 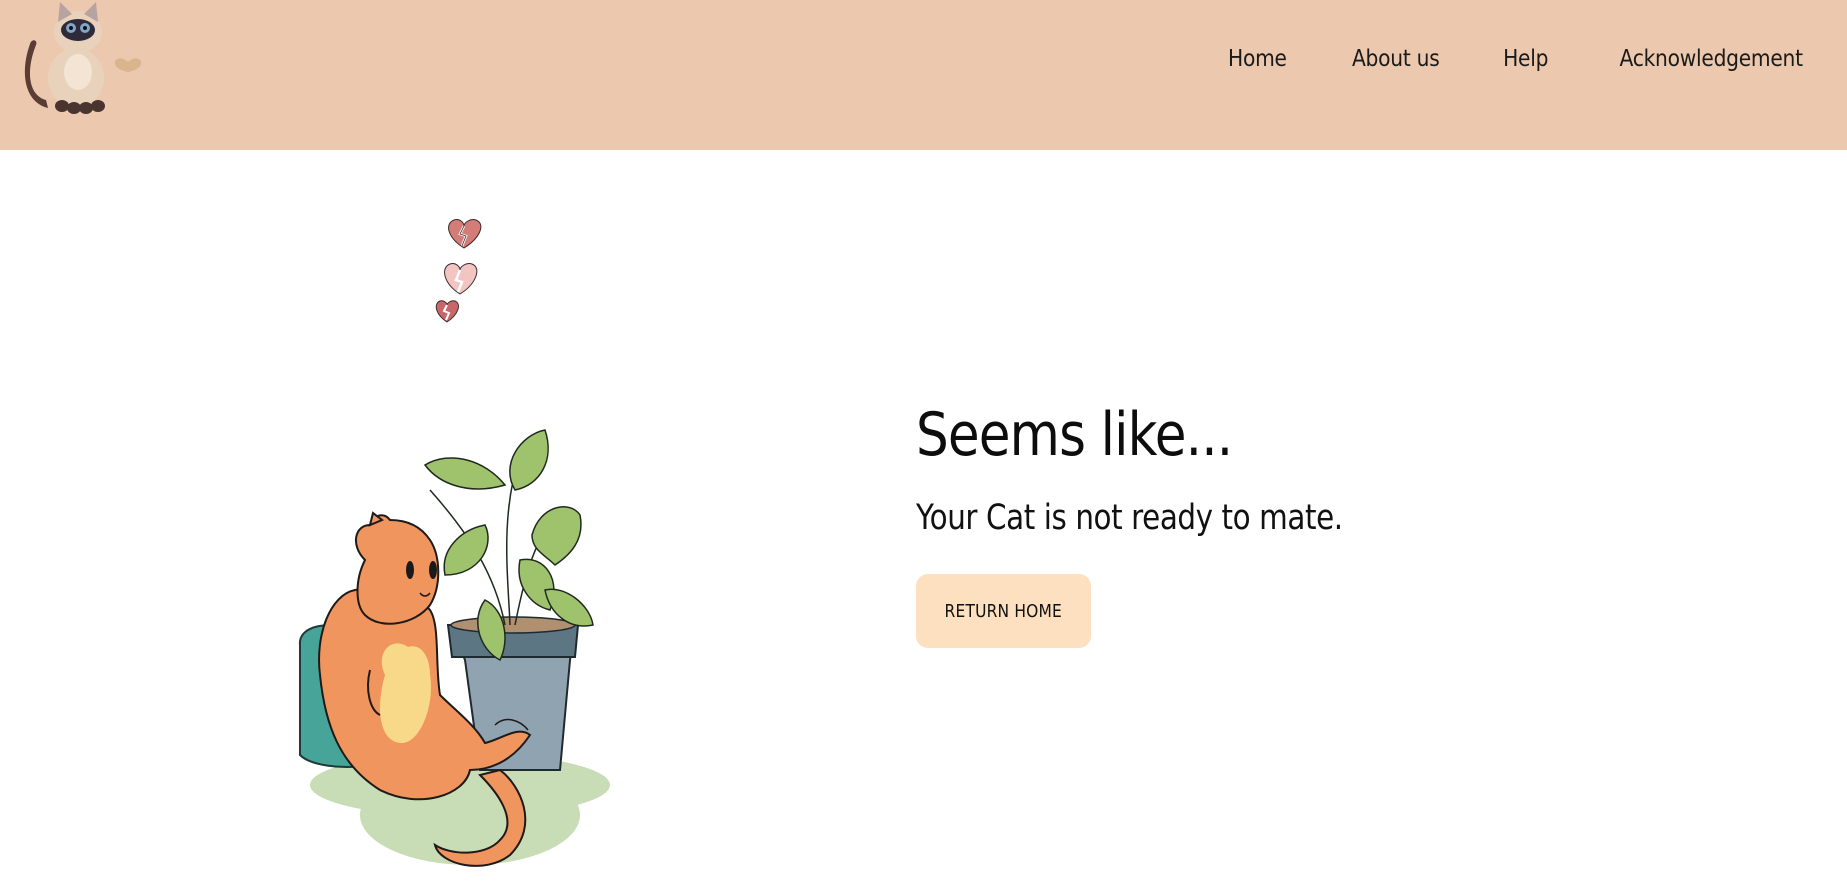 I want to click on broken-hearts-icon, so click(x=460, y=270).